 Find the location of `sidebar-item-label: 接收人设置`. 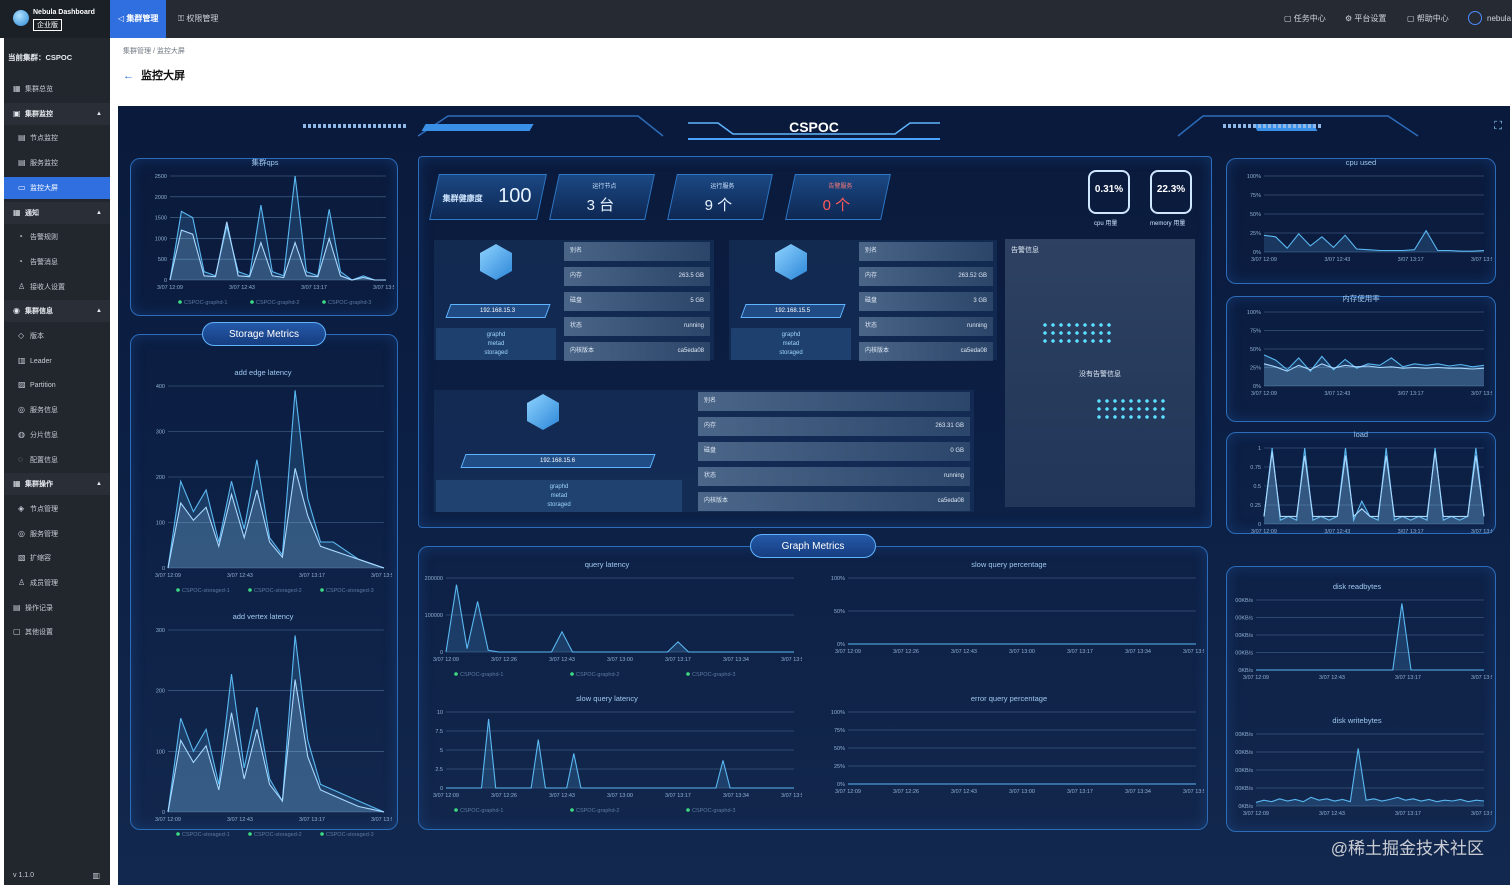

sidebar-item-label: 接收人设置 is located at coordinates (46, 287).